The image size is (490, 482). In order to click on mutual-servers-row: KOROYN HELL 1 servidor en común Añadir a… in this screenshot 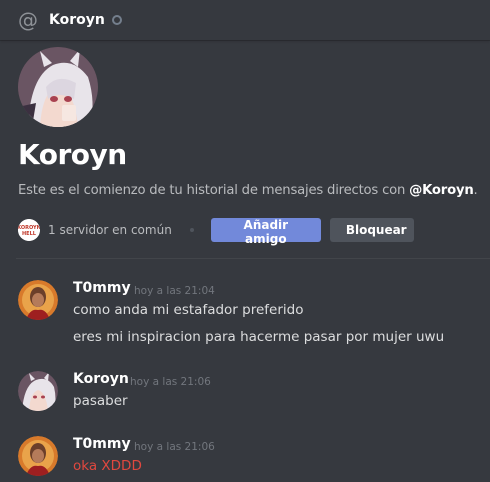, I will do `click(216, 232)`.